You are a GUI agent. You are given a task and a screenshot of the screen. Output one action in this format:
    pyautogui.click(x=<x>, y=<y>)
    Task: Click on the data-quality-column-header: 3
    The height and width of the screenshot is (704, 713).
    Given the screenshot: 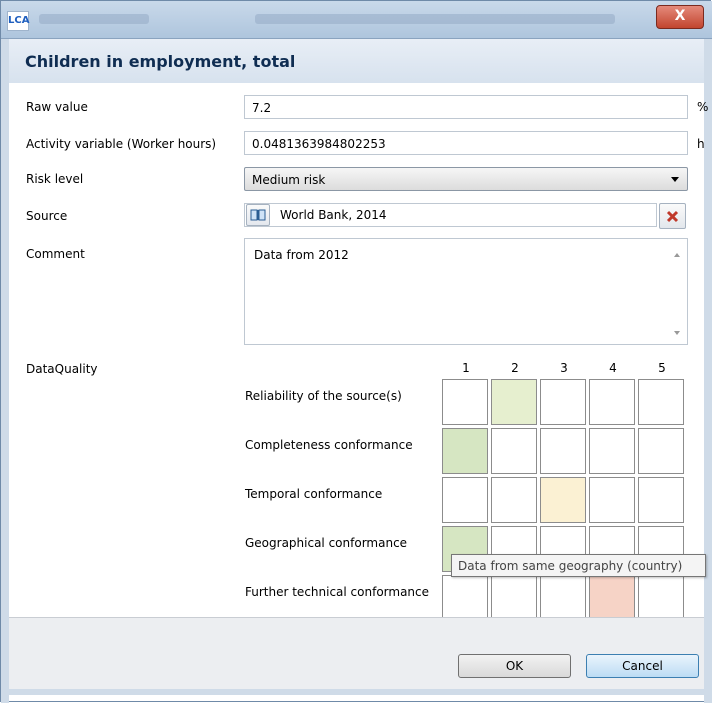 What is the action you would take?
    pyautogui.click(x=564, y=368)
    